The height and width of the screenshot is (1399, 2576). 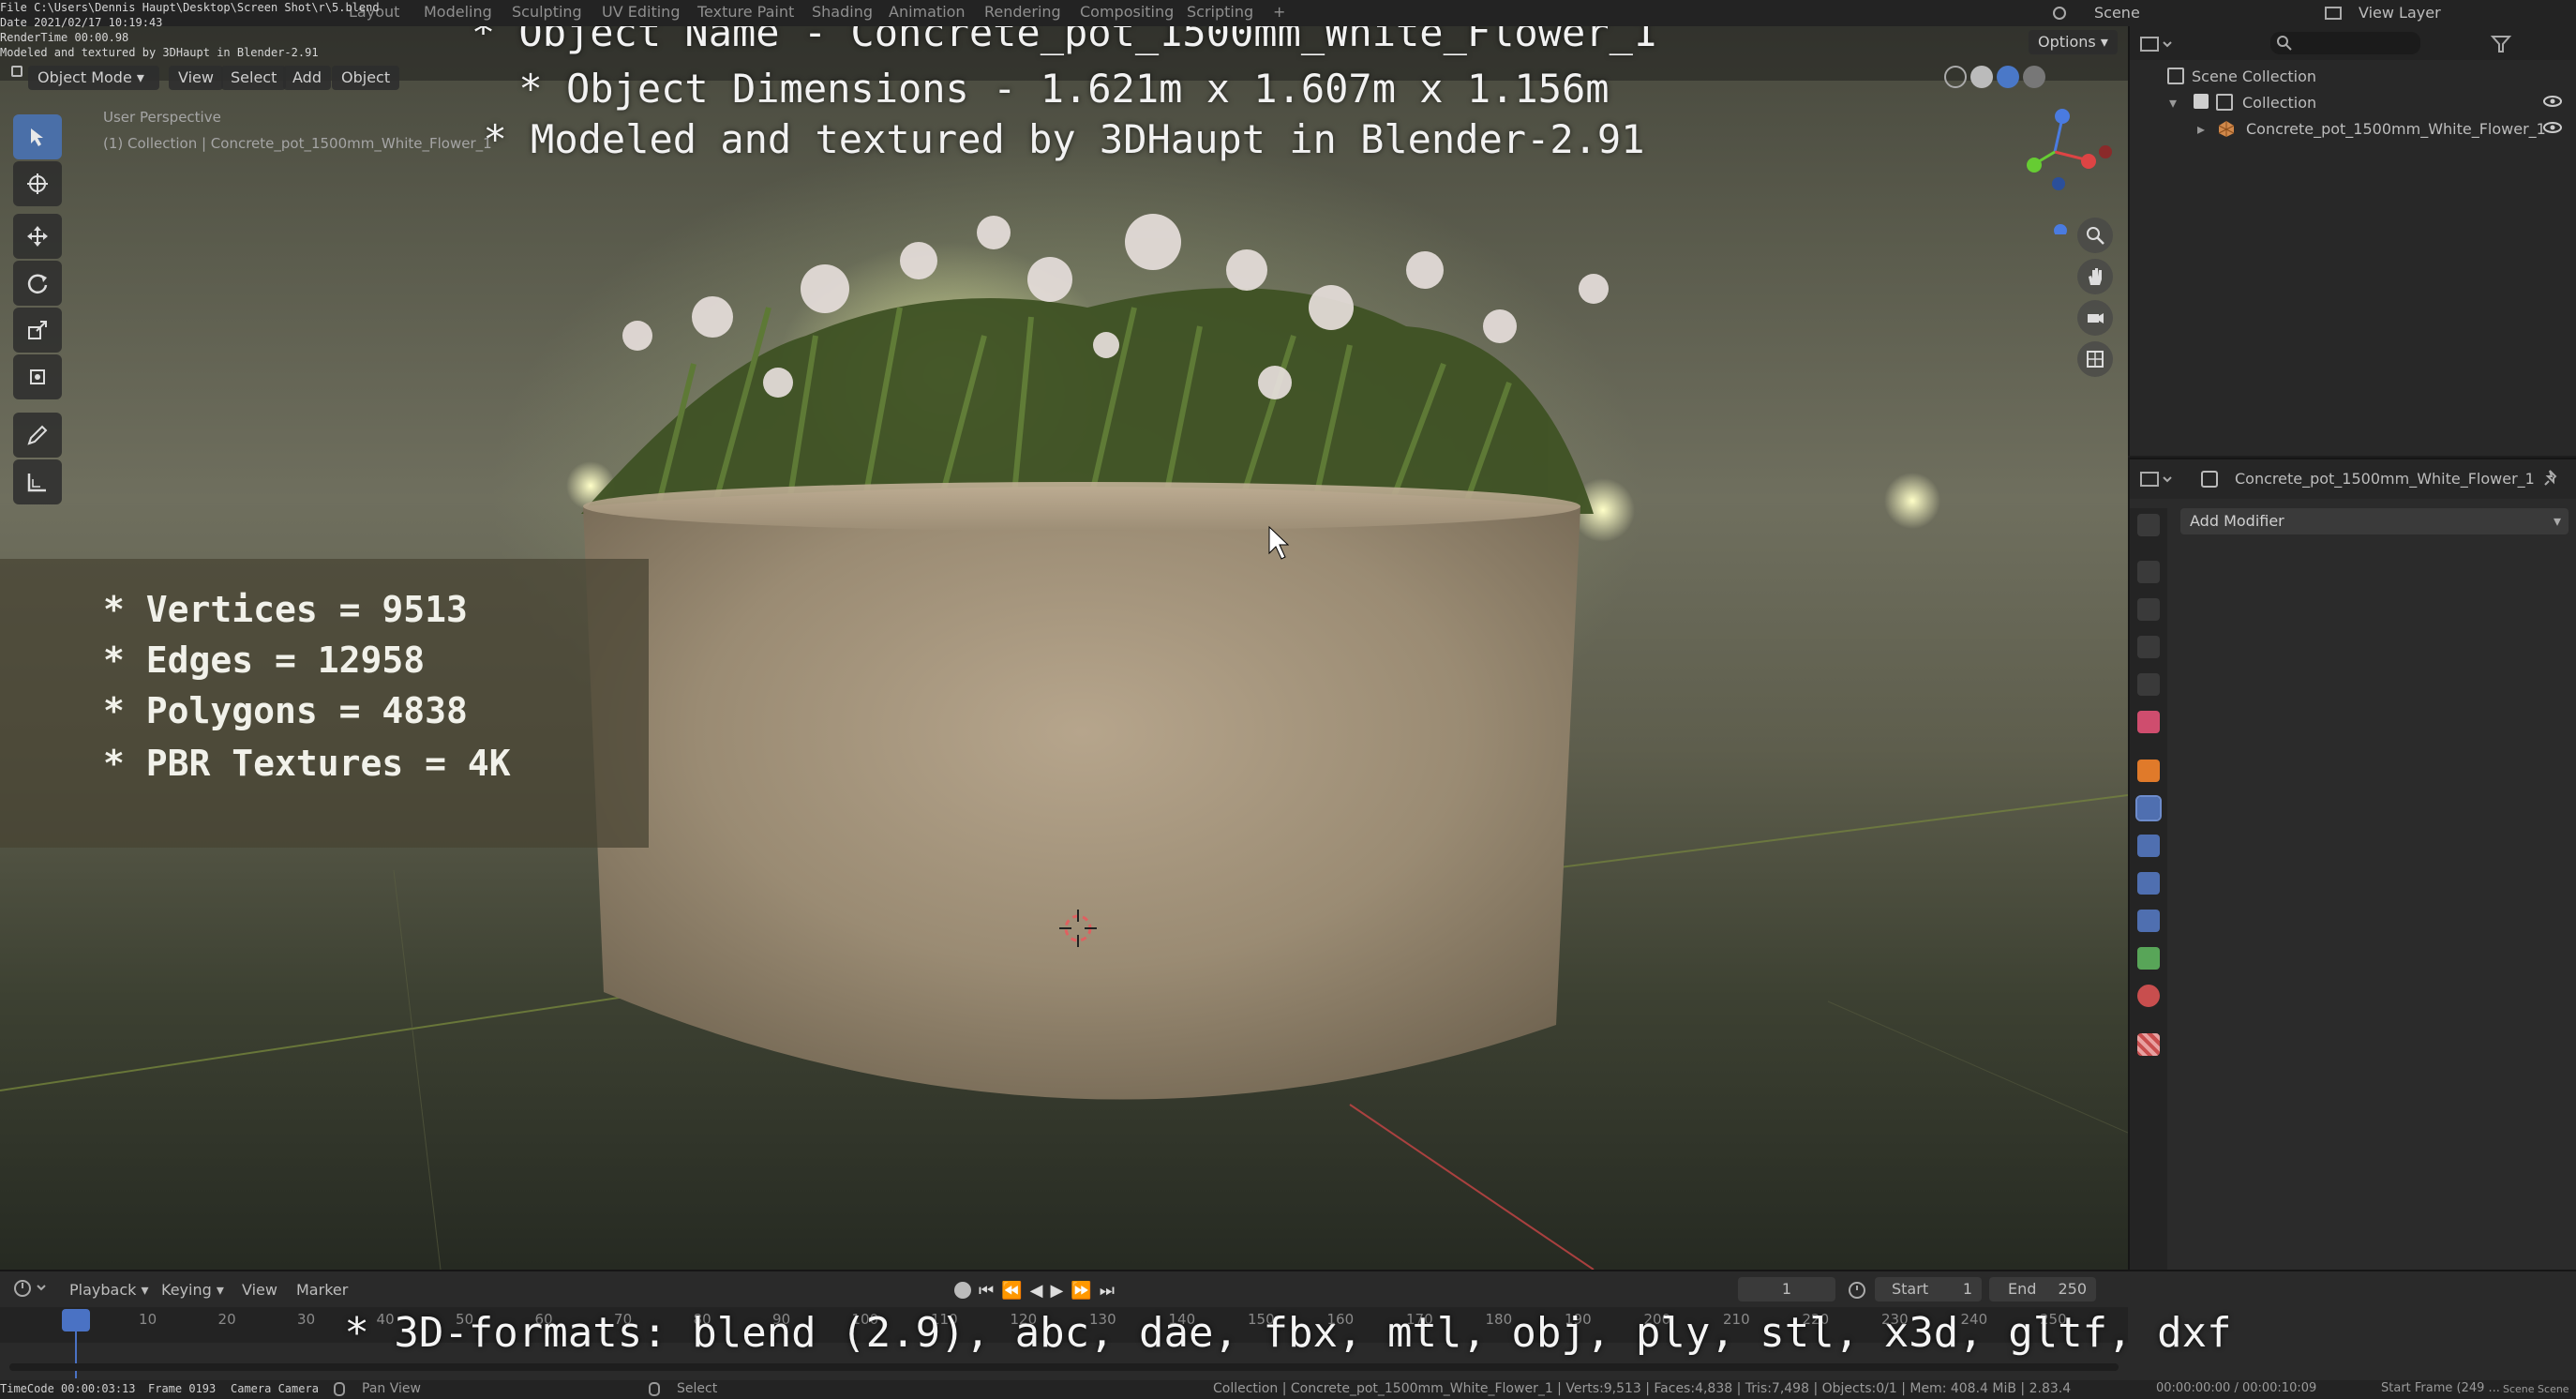 I want to click on move-icon, so click(x=38, y=236).